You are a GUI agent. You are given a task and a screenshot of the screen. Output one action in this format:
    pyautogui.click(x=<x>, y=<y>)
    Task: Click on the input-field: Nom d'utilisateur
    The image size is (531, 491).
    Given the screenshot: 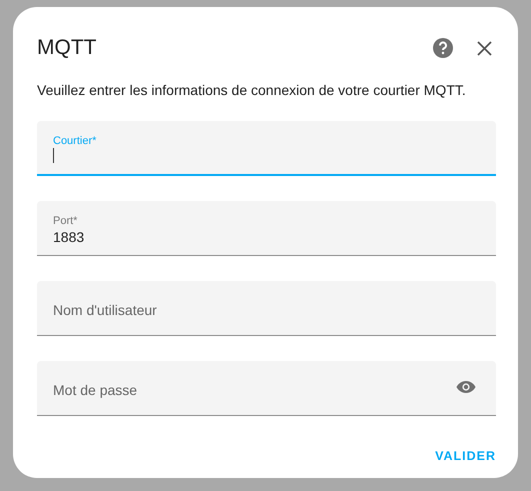 What is the action you would take?
    pyautogui.click(x=266, y=308)
    